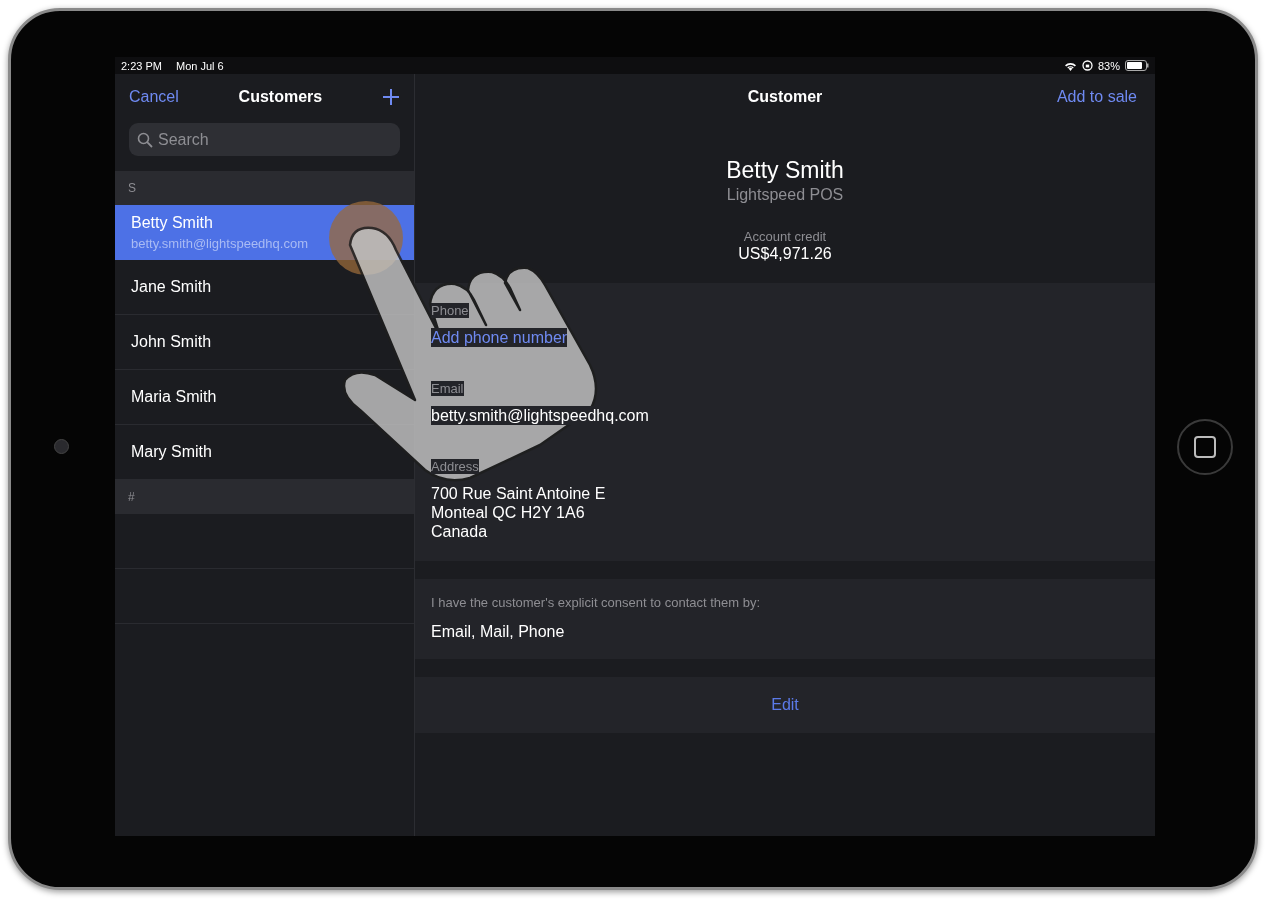 This screenshot has height=905, width=1270. Describe the element at coordinates (174, 397) in the screenshot. I see `customer-name: Maria Smith` at that location.